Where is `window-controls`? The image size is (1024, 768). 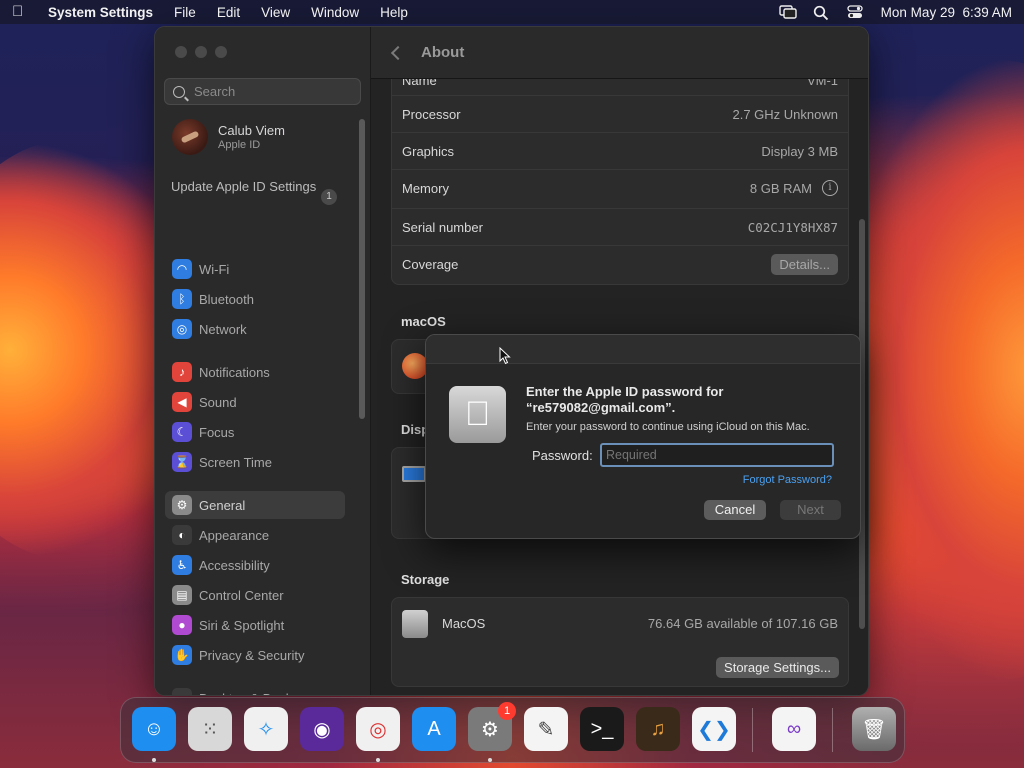
window-controls is located at coordinates (201, 52).